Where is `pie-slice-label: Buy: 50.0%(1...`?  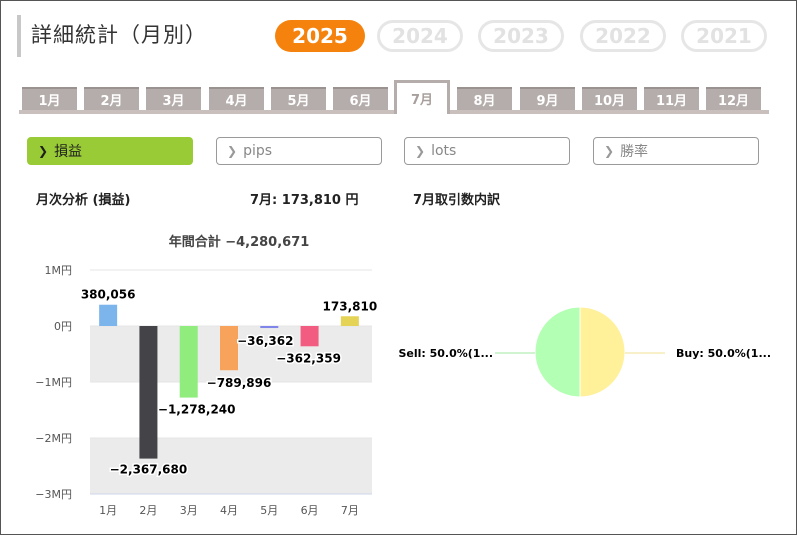 pie-slice-label: Buy: 50.0%(1... is located at coordinates (723, 353).